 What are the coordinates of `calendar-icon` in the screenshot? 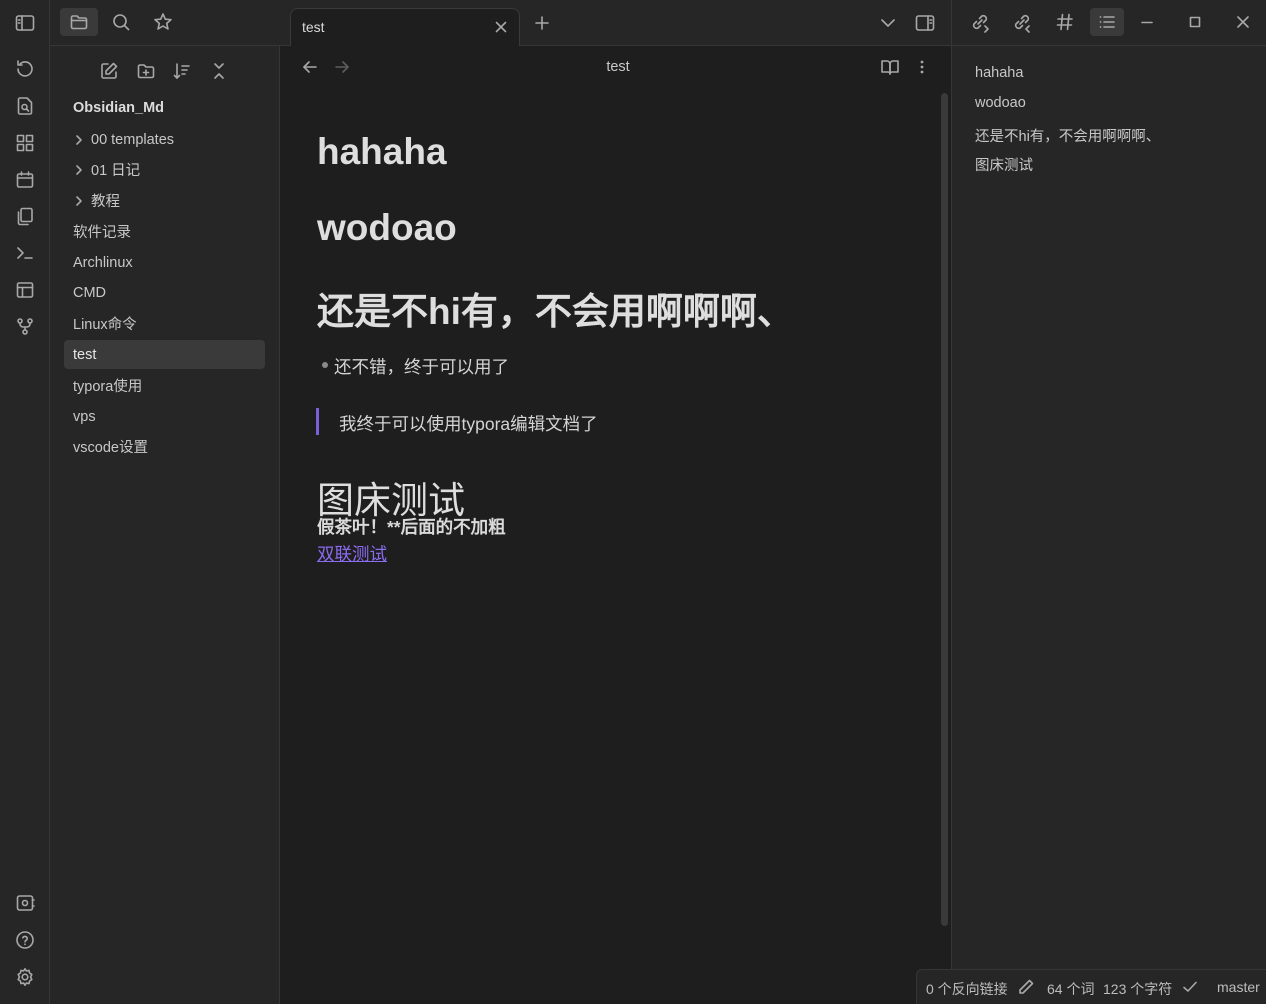 It's located at (25, 180).